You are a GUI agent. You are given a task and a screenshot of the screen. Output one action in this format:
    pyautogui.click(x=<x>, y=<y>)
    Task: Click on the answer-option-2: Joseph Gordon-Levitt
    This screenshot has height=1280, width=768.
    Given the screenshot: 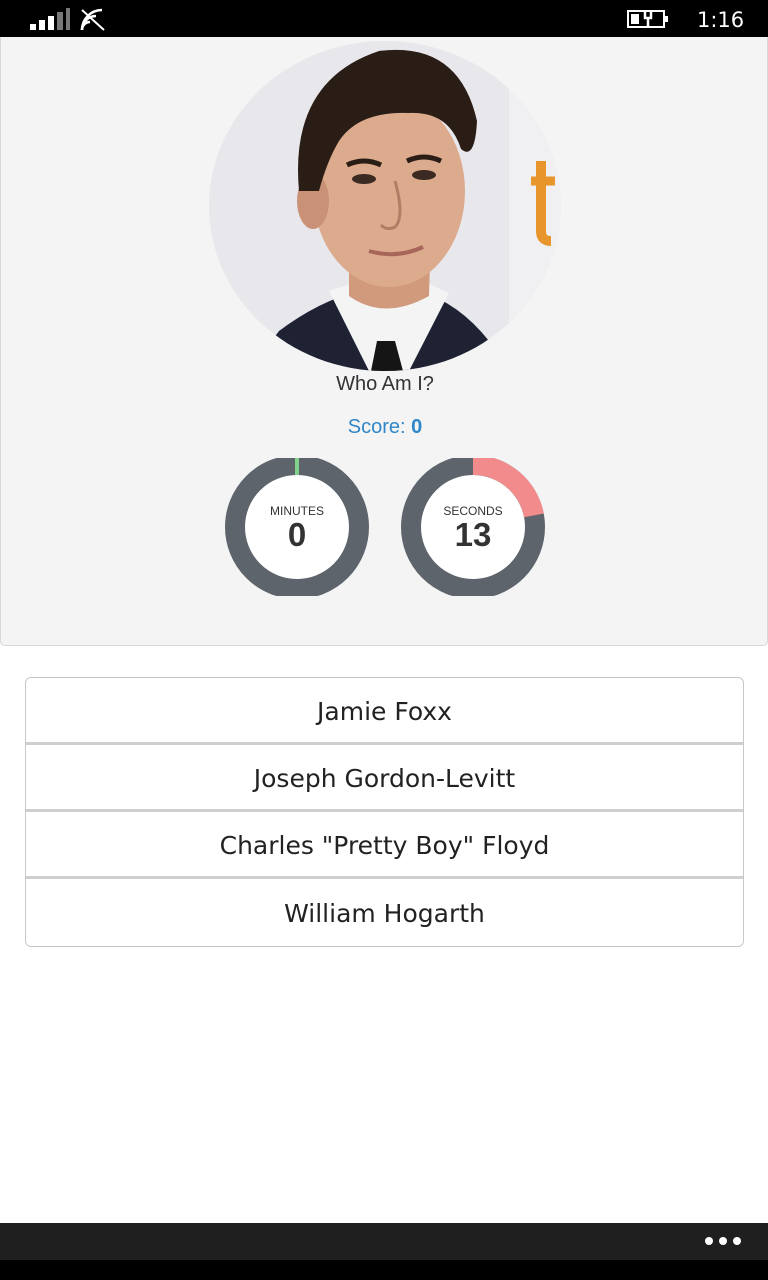 What is the action you would take?
    pyautogui.click(x=384, y=778)
    